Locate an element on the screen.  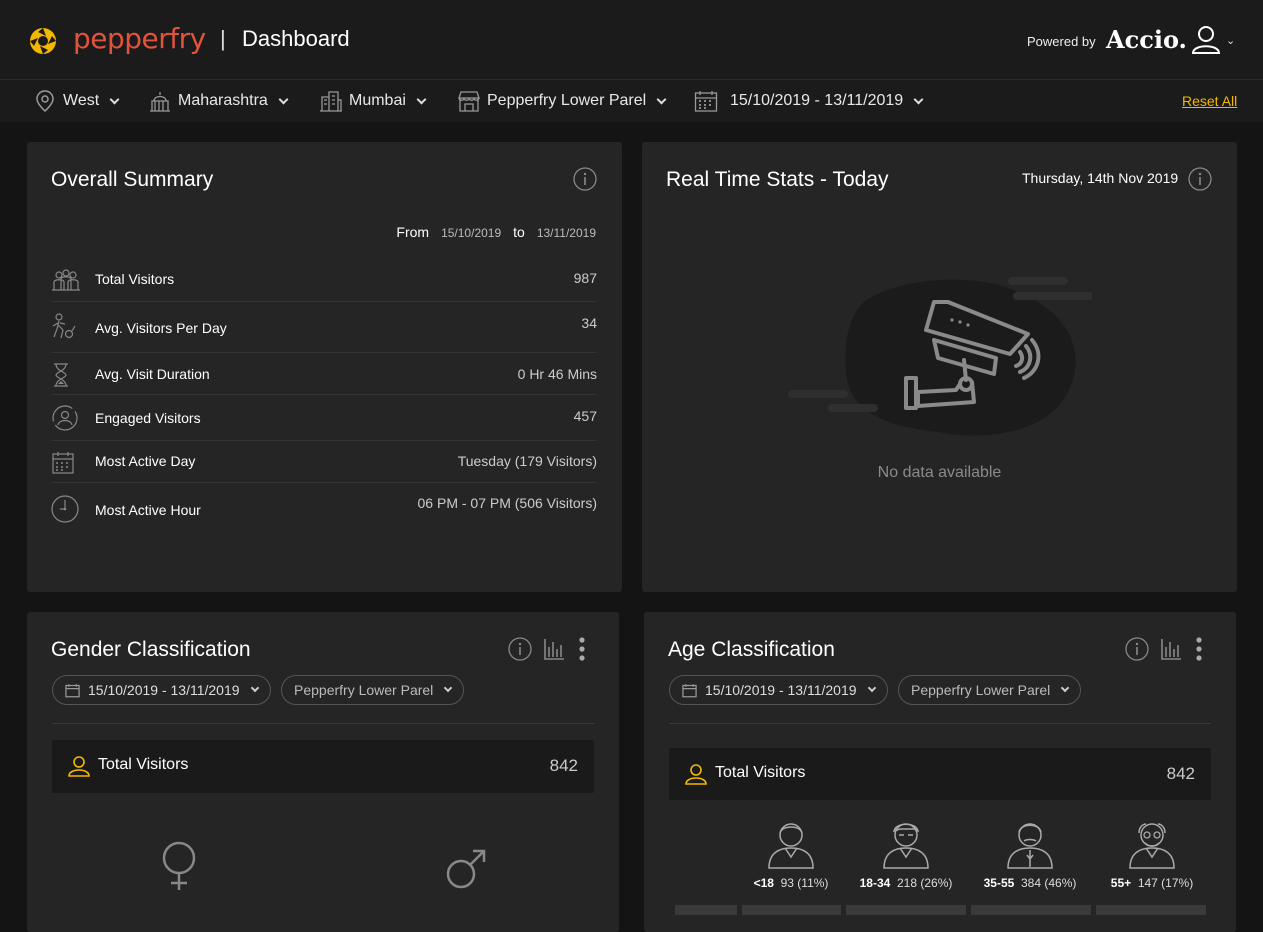
age-range: 35-55 is located at coordinates (999, 883).